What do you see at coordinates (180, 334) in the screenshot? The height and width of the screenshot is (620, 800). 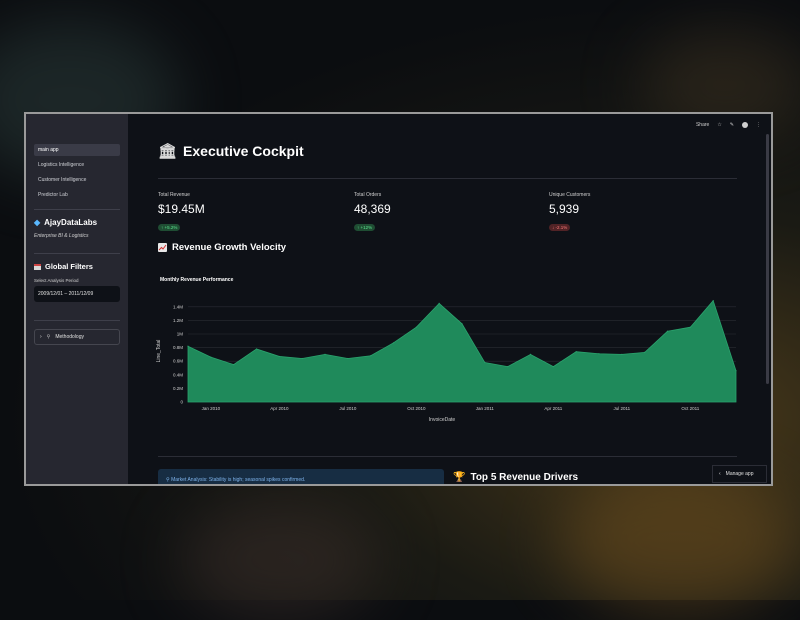 I see `y-tick-label: 1M` at bounding box center [180, 334].